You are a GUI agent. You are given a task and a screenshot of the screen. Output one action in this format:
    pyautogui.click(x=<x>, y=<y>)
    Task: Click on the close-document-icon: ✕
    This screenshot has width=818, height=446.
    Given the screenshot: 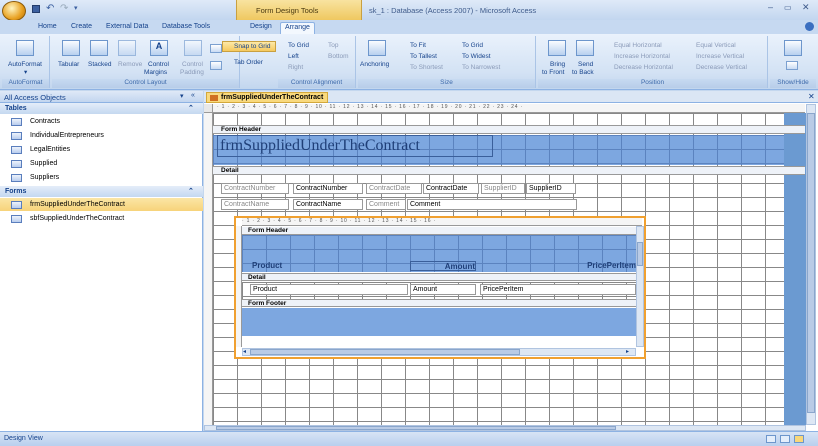 What is the action you would take?
    pyautogui.click(x=811, y=96)
    